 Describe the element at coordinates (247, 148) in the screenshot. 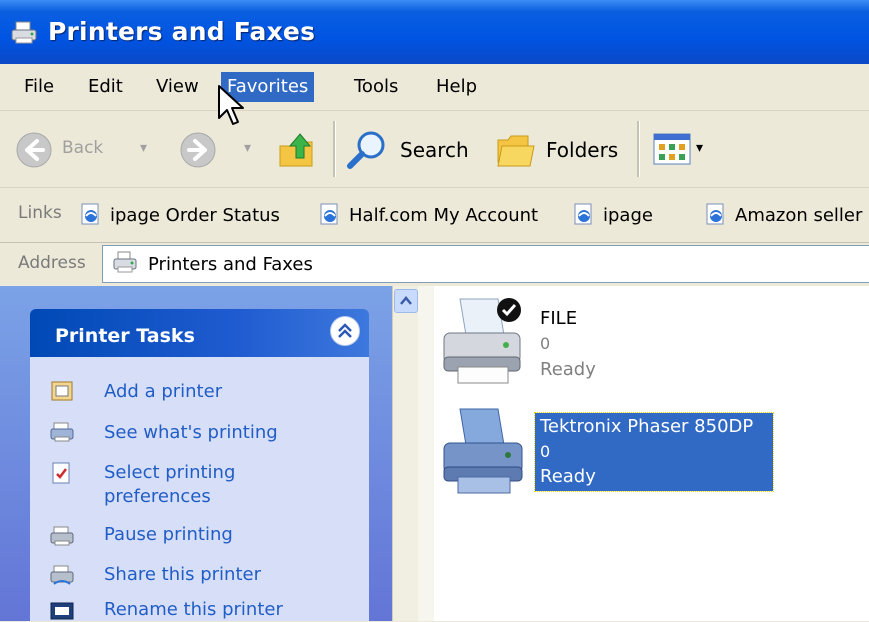

I see `forward-dropdown-icon: ▾` at that location.